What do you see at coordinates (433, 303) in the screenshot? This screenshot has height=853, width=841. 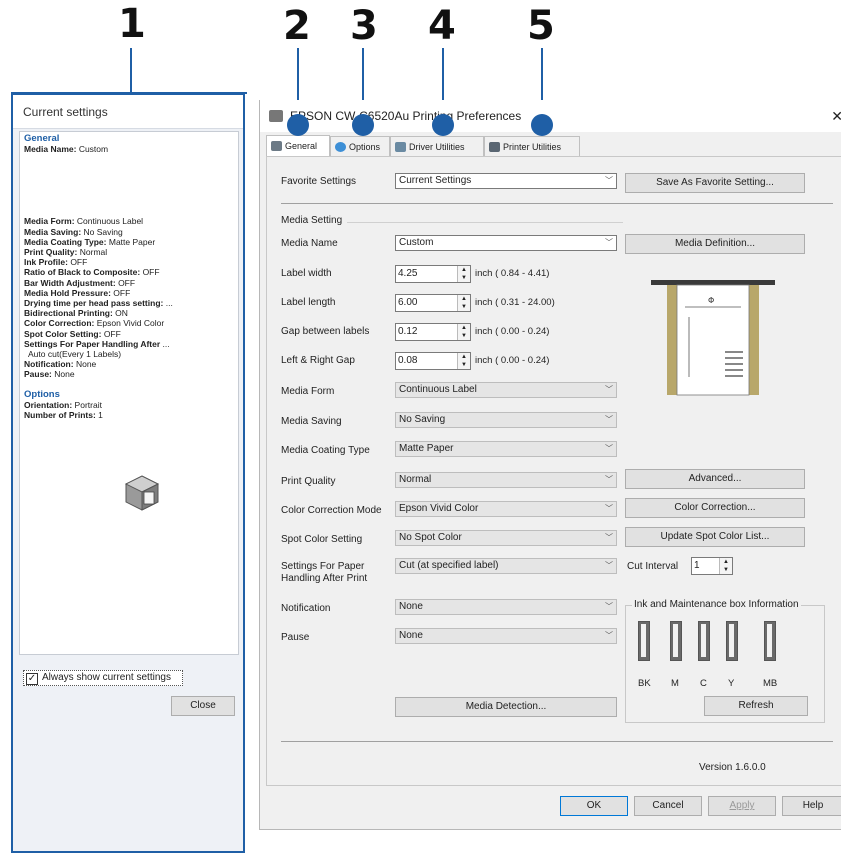 I see `label-length-stepper: 6.00 ▲ ▼` at bounding box center [433, 303].